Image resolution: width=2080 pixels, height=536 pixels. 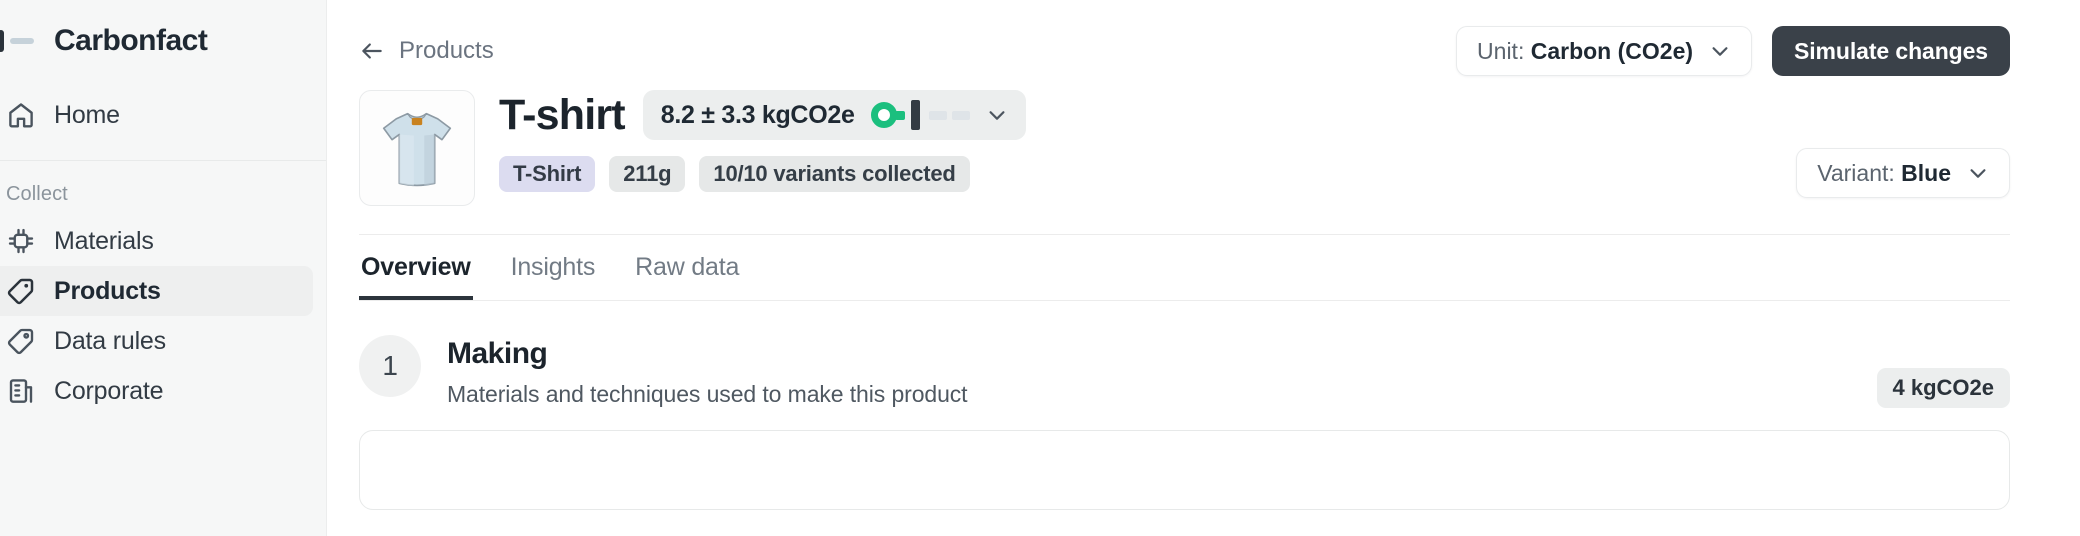 What do you see at coordinates (1184, 234) in the screenshot?
I see `header-divider` at bounding box center [1184, 234].